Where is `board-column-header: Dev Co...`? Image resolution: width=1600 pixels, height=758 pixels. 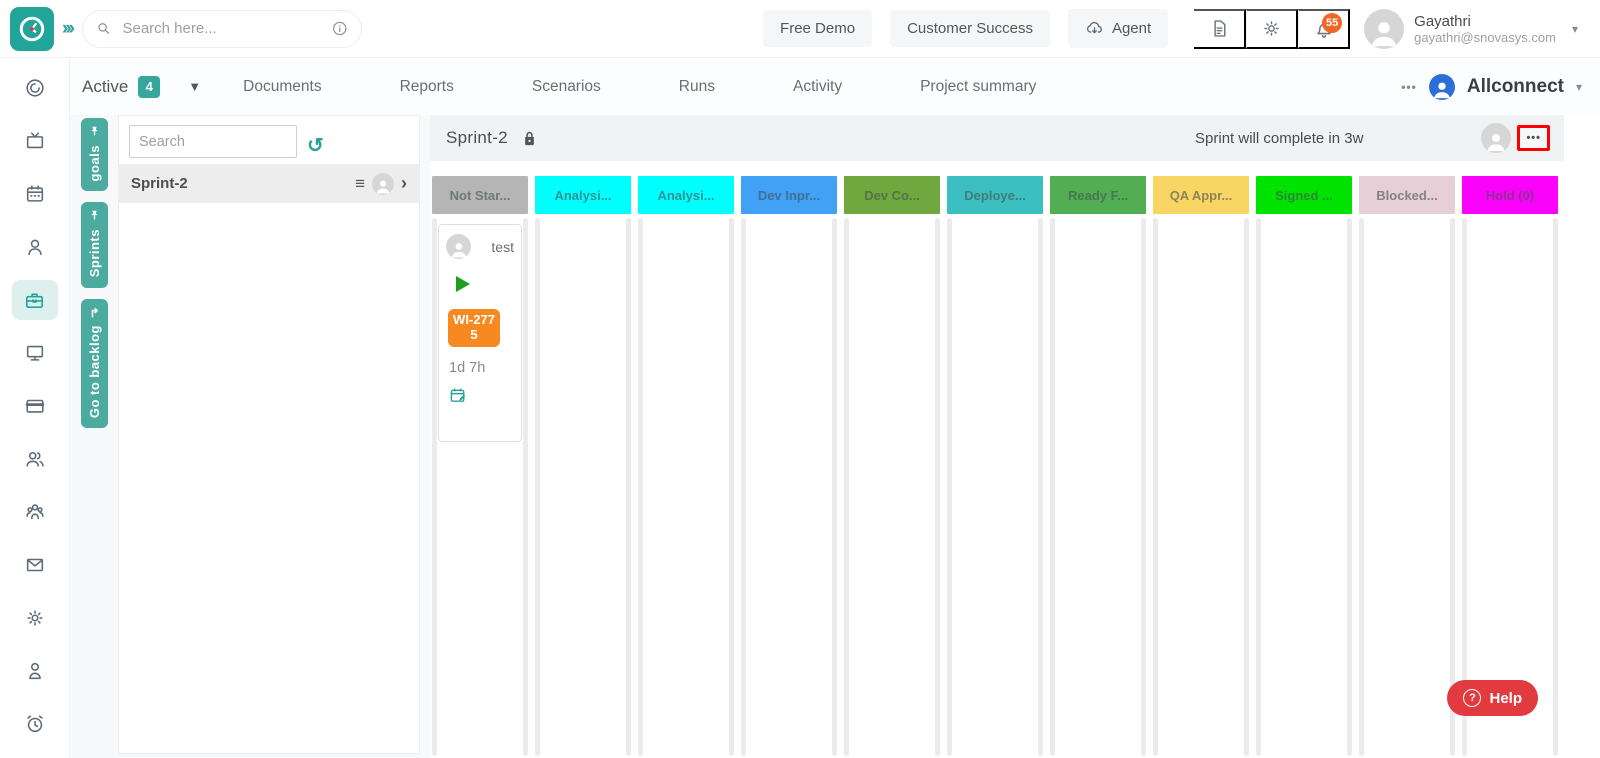
board-column-header: Dev Co... is located at coordinates (892, 195).